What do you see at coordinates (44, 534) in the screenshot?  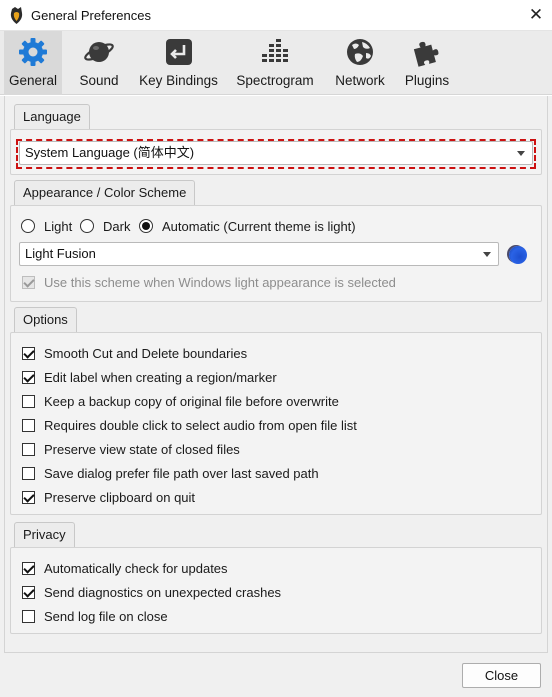 I see `privacy-section-title: Privacy` at bounding box center [44, 534].